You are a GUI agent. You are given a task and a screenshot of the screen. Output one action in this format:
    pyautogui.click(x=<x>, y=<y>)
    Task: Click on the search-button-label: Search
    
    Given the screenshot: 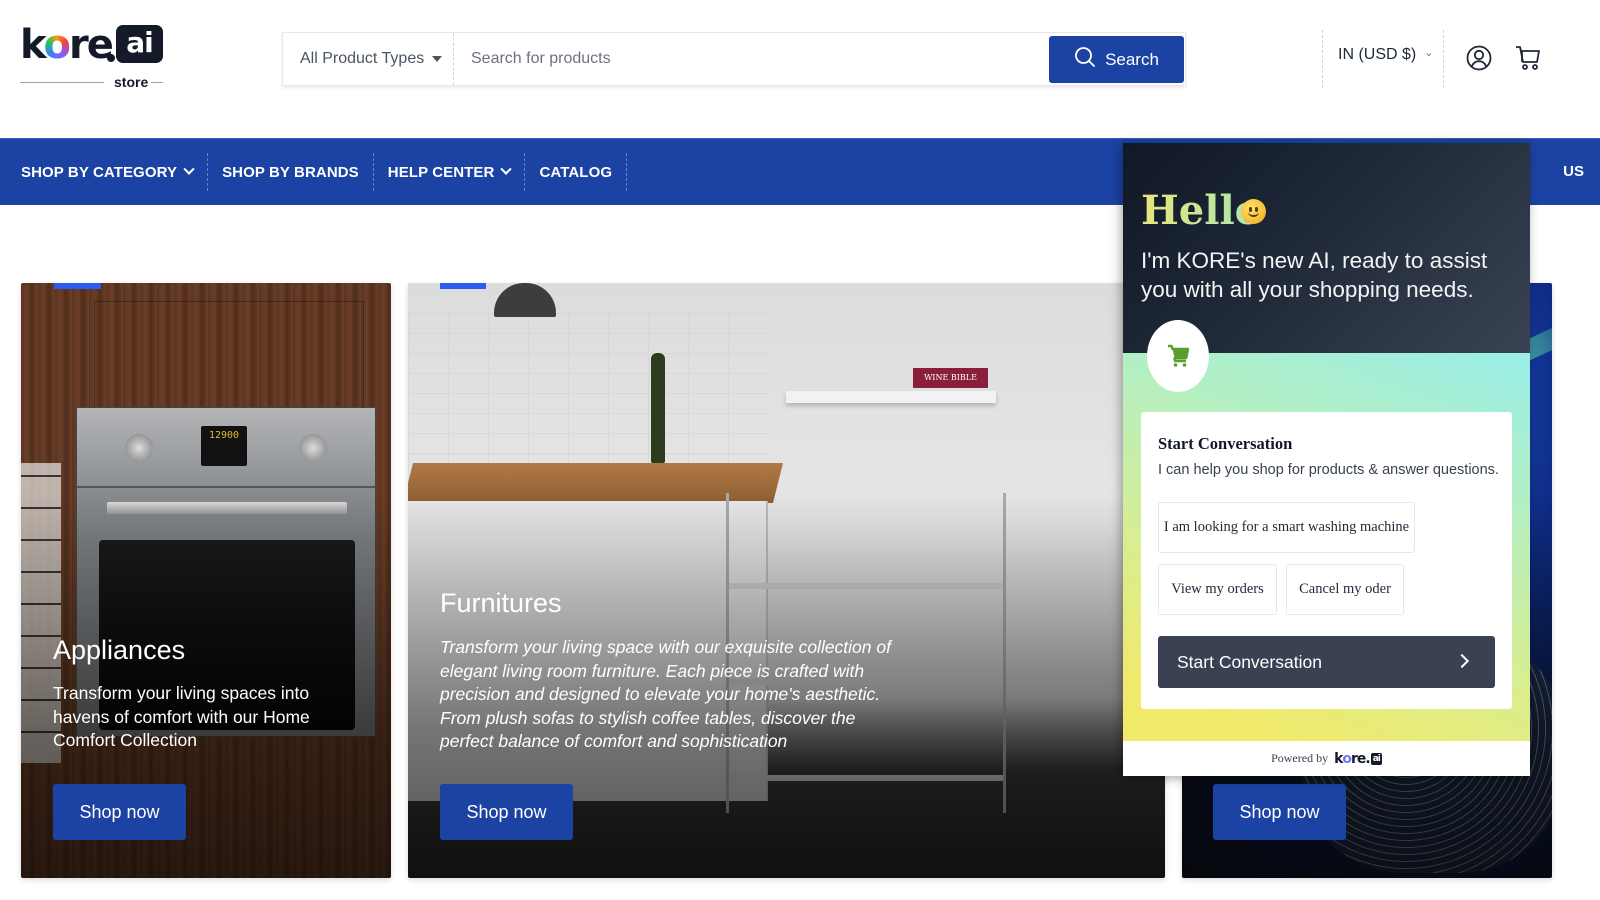 What is the action you would take?
    pyautogui.click(x=1132, y=59)
    